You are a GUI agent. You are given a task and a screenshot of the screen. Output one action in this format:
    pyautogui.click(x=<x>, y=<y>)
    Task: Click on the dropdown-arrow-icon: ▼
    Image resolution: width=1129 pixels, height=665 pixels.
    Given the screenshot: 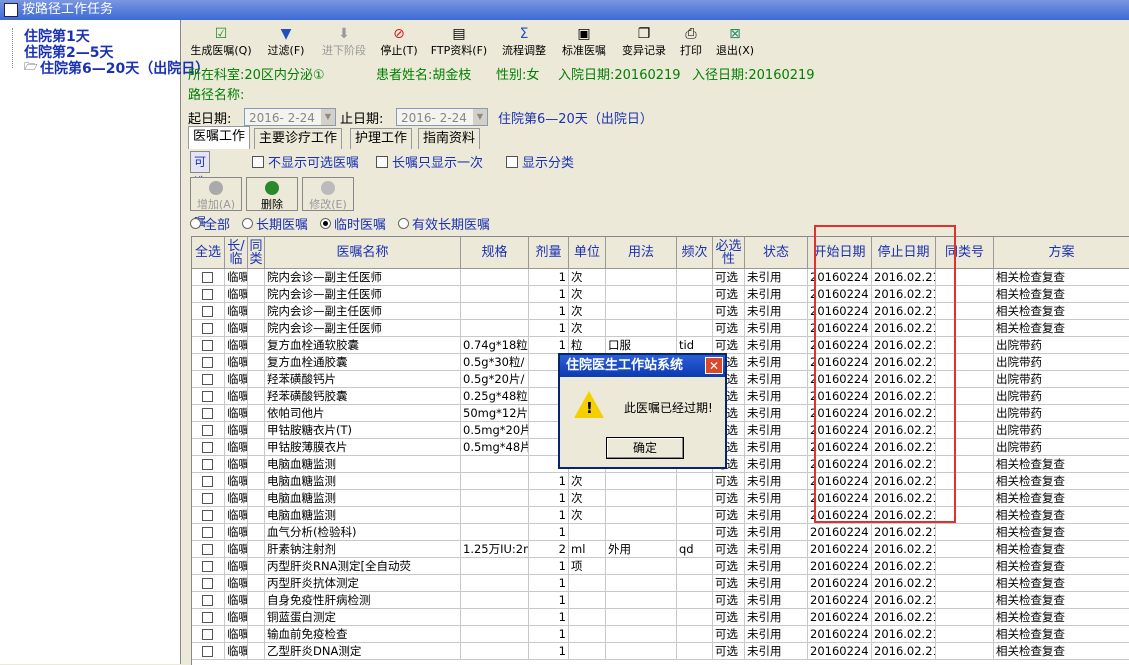 What is the action you would take?
    pyautogui.click(x=480, y=117)
    